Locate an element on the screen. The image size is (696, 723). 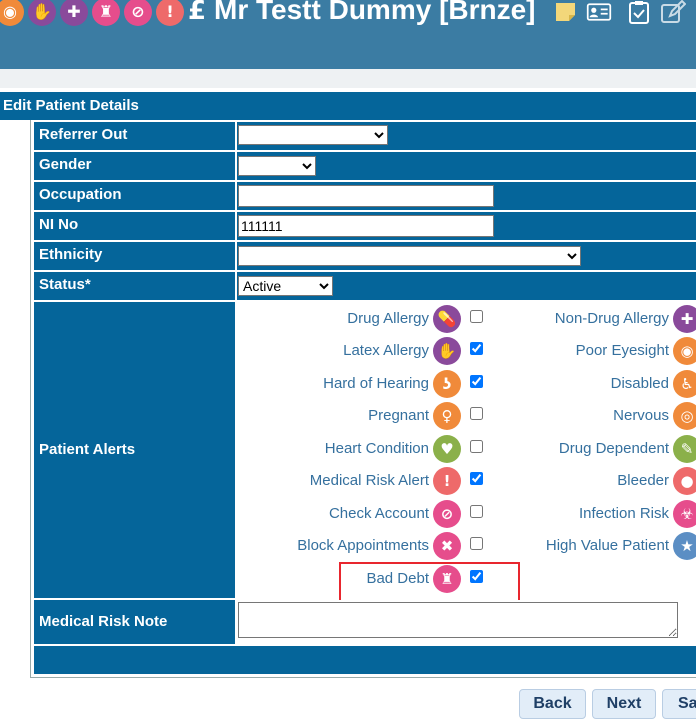
alert-label: Pregnant is located at coordinates (398, 415).